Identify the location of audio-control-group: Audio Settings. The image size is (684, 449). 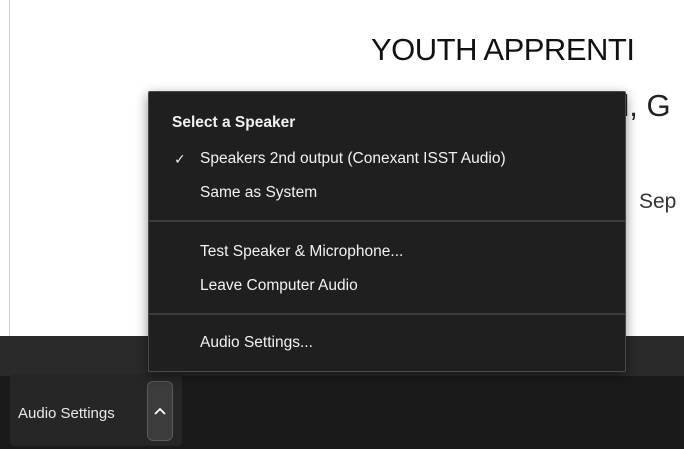
(96, 410).